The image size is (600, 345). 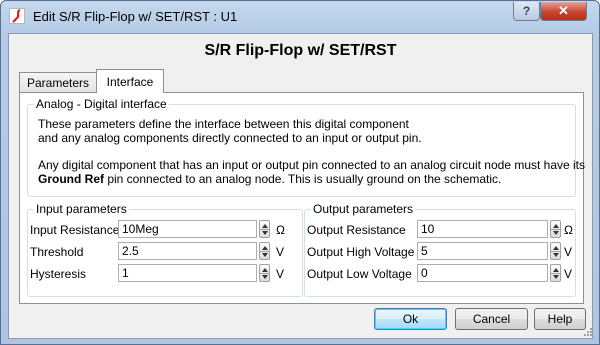 What do you see at coordinates (58, 274) in the screenshot?
I see `hysteresis-label: Hysteresis` at bounding box center [58, 274].